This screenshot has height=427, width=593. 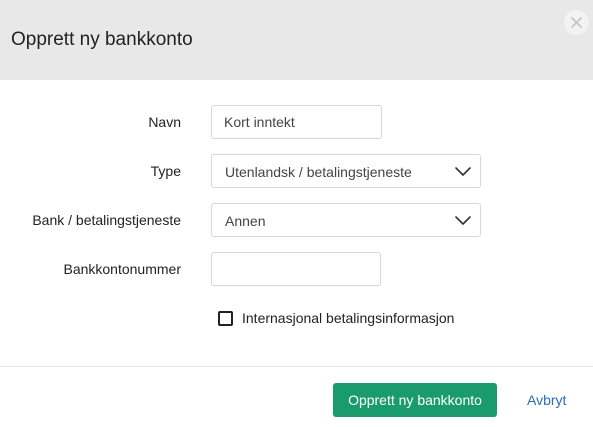 I want to click on cancel-button: Avbryt, so click(x=546, y=400).